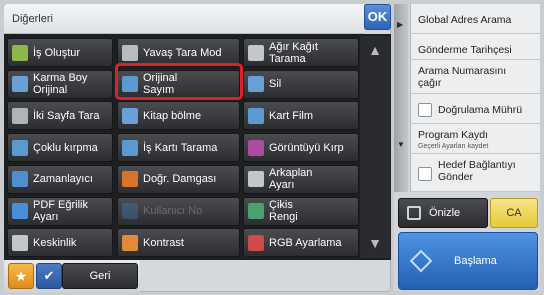 The height and width of the screenshot is (295, 544). I want to click on right-item-2: Arama Numarasını çağır, so click(475, 78).